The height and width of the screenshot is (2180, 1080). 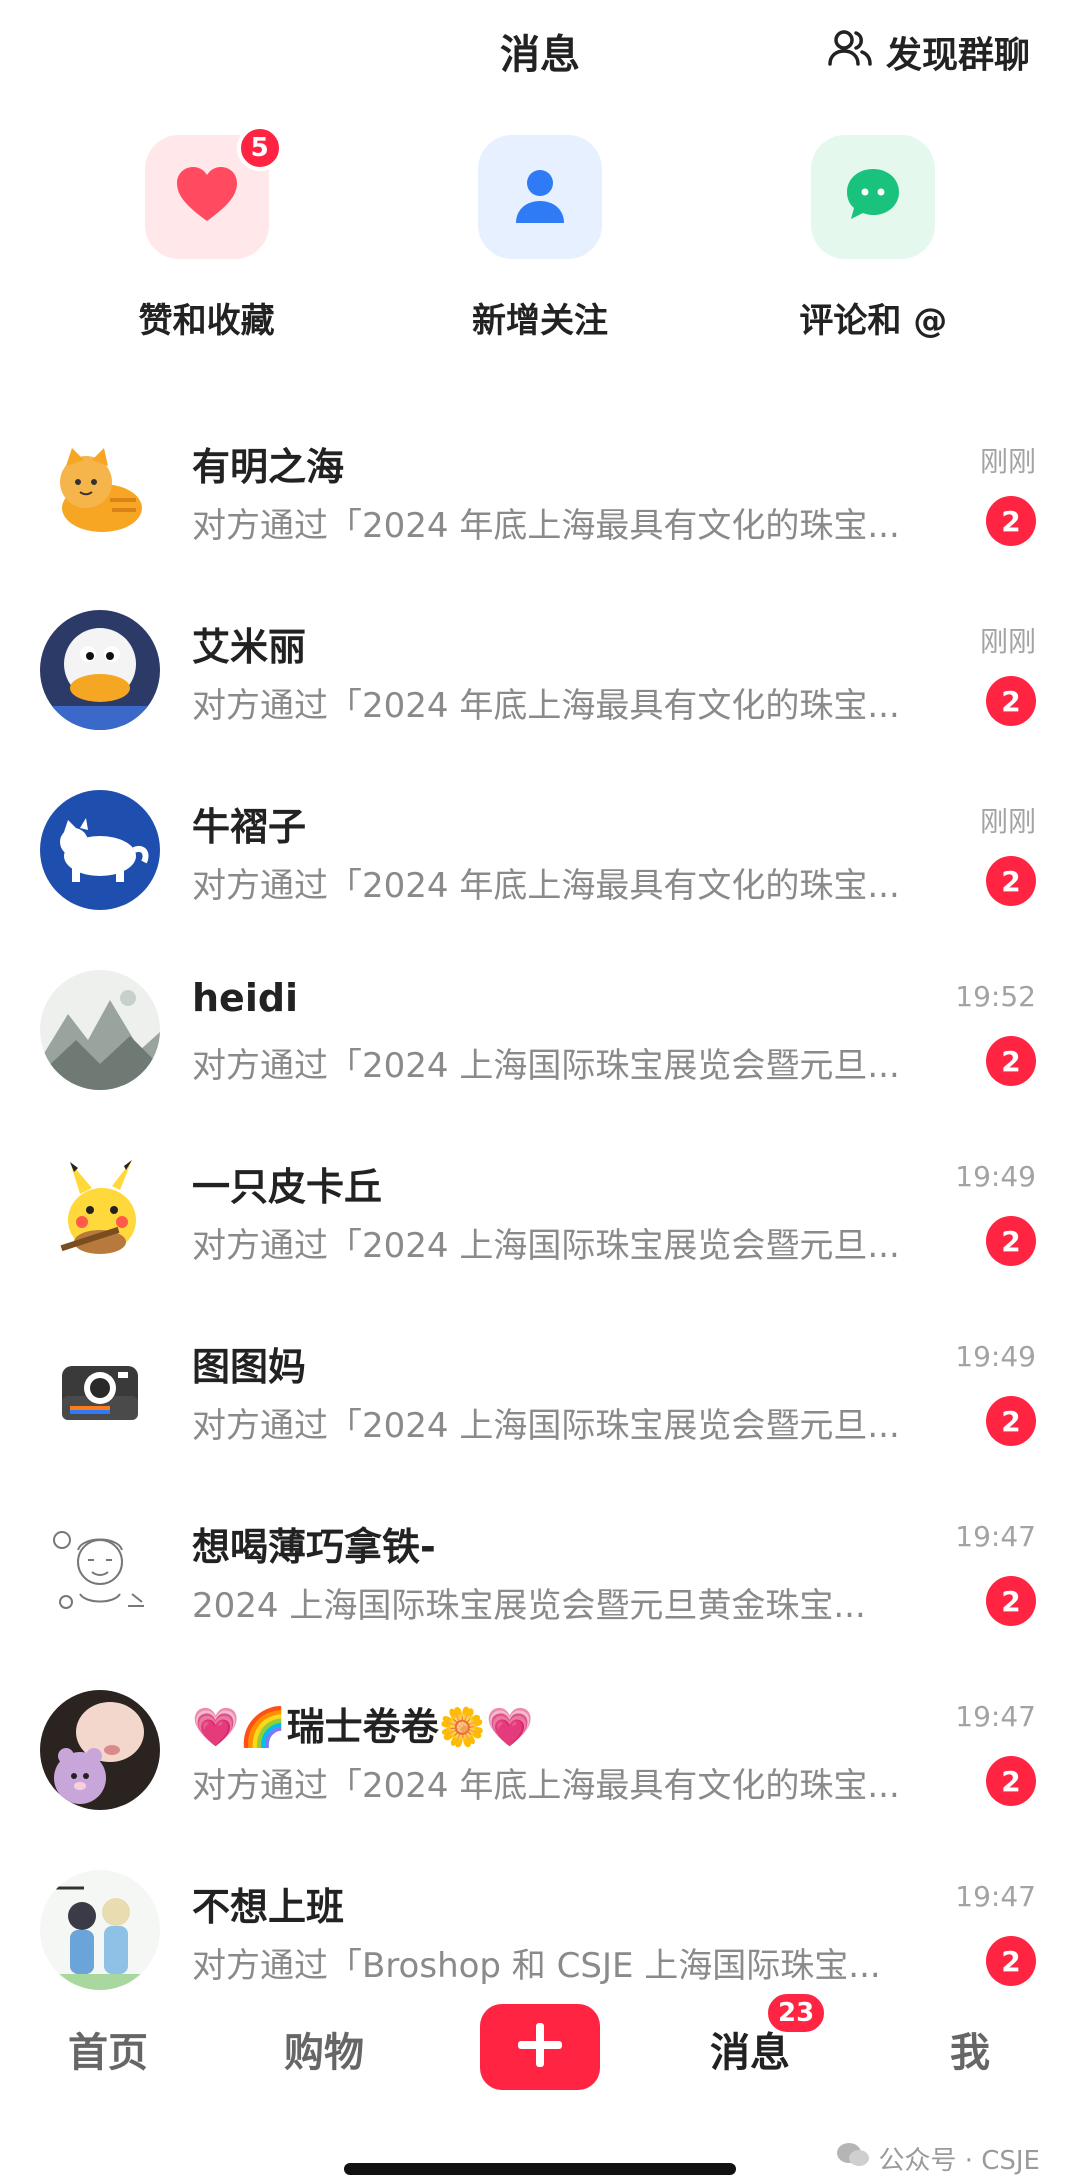 What do you see at coordinates (268, 467) in the screenshot?
I see `contact-name: 有明之海` at bounding box center [268, 467].